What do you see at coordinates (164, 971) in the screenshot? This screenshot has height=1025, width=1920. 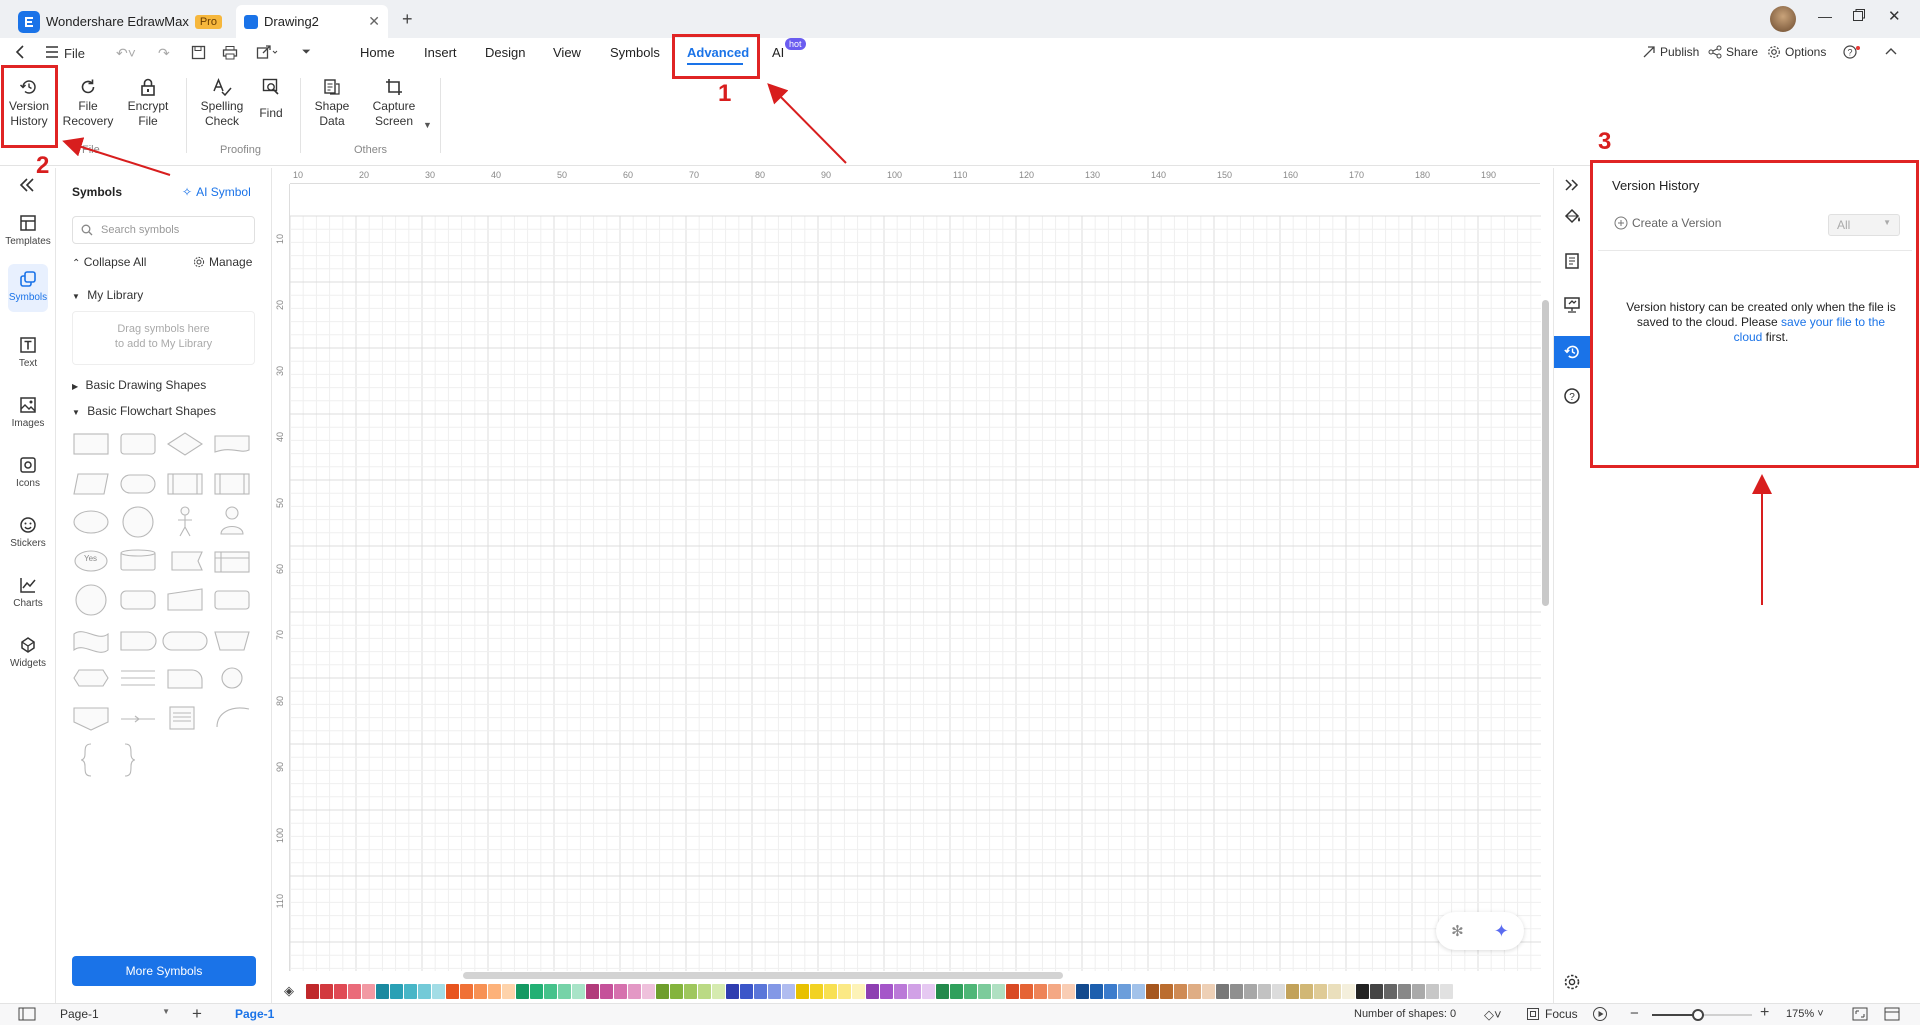 I see `more-symbols-button: More Symbols` at bounding box center [164, 971].